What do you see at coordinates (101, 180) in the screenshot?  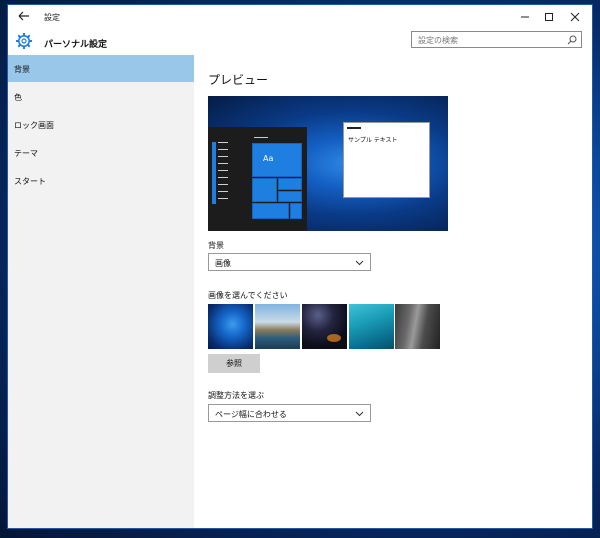 I see `sidebar-item-start: スタート` at bounding box center [101, 180].